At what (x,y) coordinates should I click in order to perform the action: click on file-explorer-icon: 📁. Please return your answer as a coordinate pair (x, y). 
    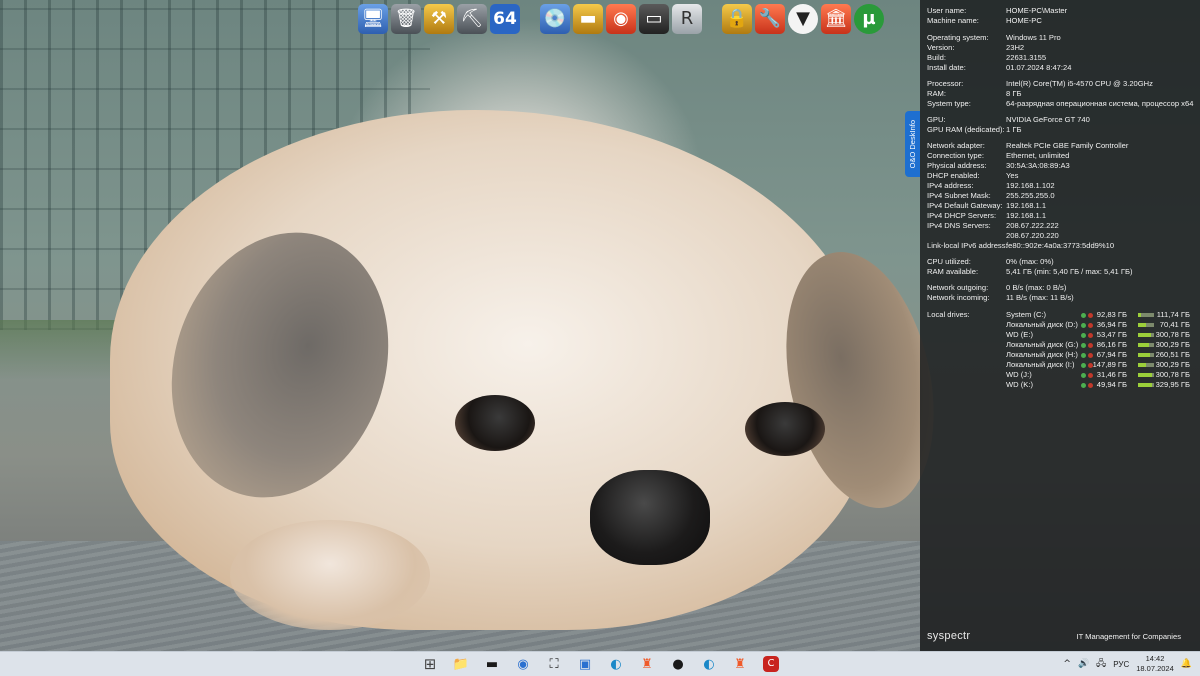
    Looking at the image, I should click on (461, 664).